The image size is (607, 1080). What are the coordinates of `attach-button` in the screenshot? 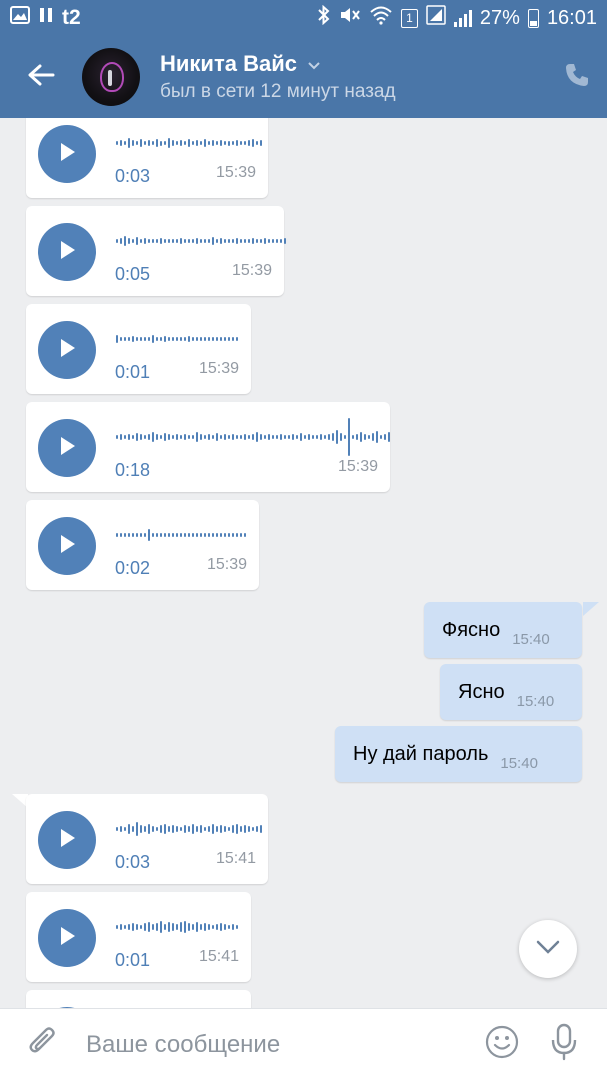 It's located at (43, 1044).